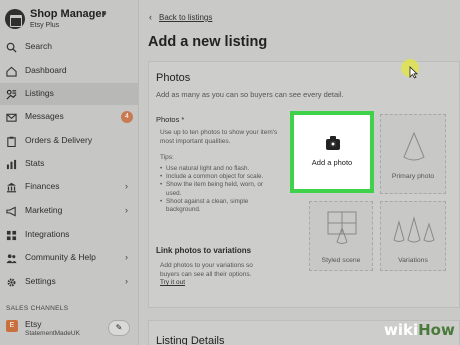 The height and width of the screenshot is (345, 460). Describe the element at coordinates (60, 257) in the screenshot. I see `sidebar-item-label: Community & Help` at that location.